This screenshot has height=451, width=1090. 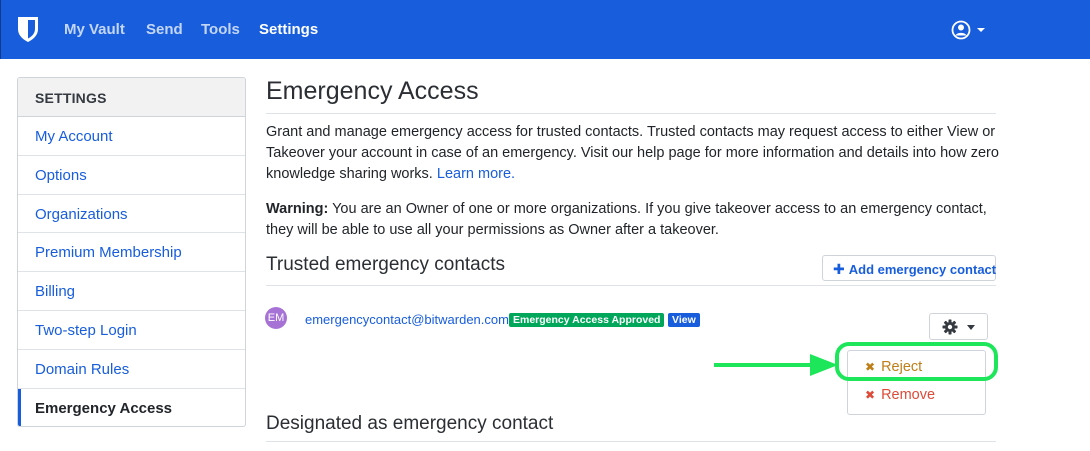 I want to click on sidebar-header: SETTINGS, so click(x=131, y=97).